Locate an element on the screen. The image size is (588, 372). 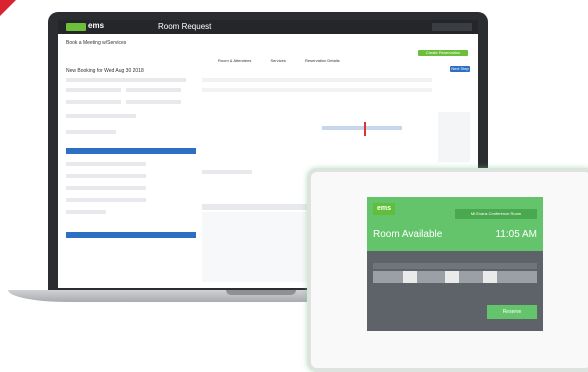
room-name: Mt Evans Conference Room is located at coordinates (496, 214).